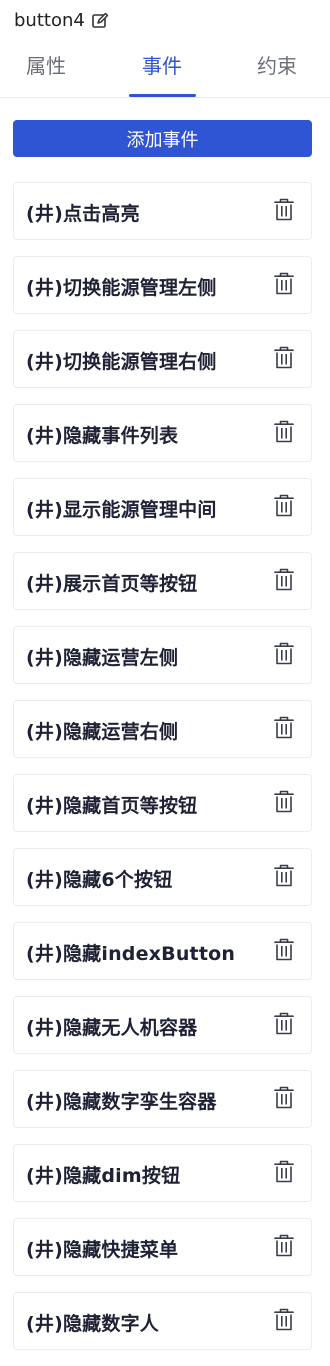 The height and width of the screenshot is (1366, 330). Describe the element at coordinates (165, 21) in the screenshot. I see `panel-header: button4` at that location.